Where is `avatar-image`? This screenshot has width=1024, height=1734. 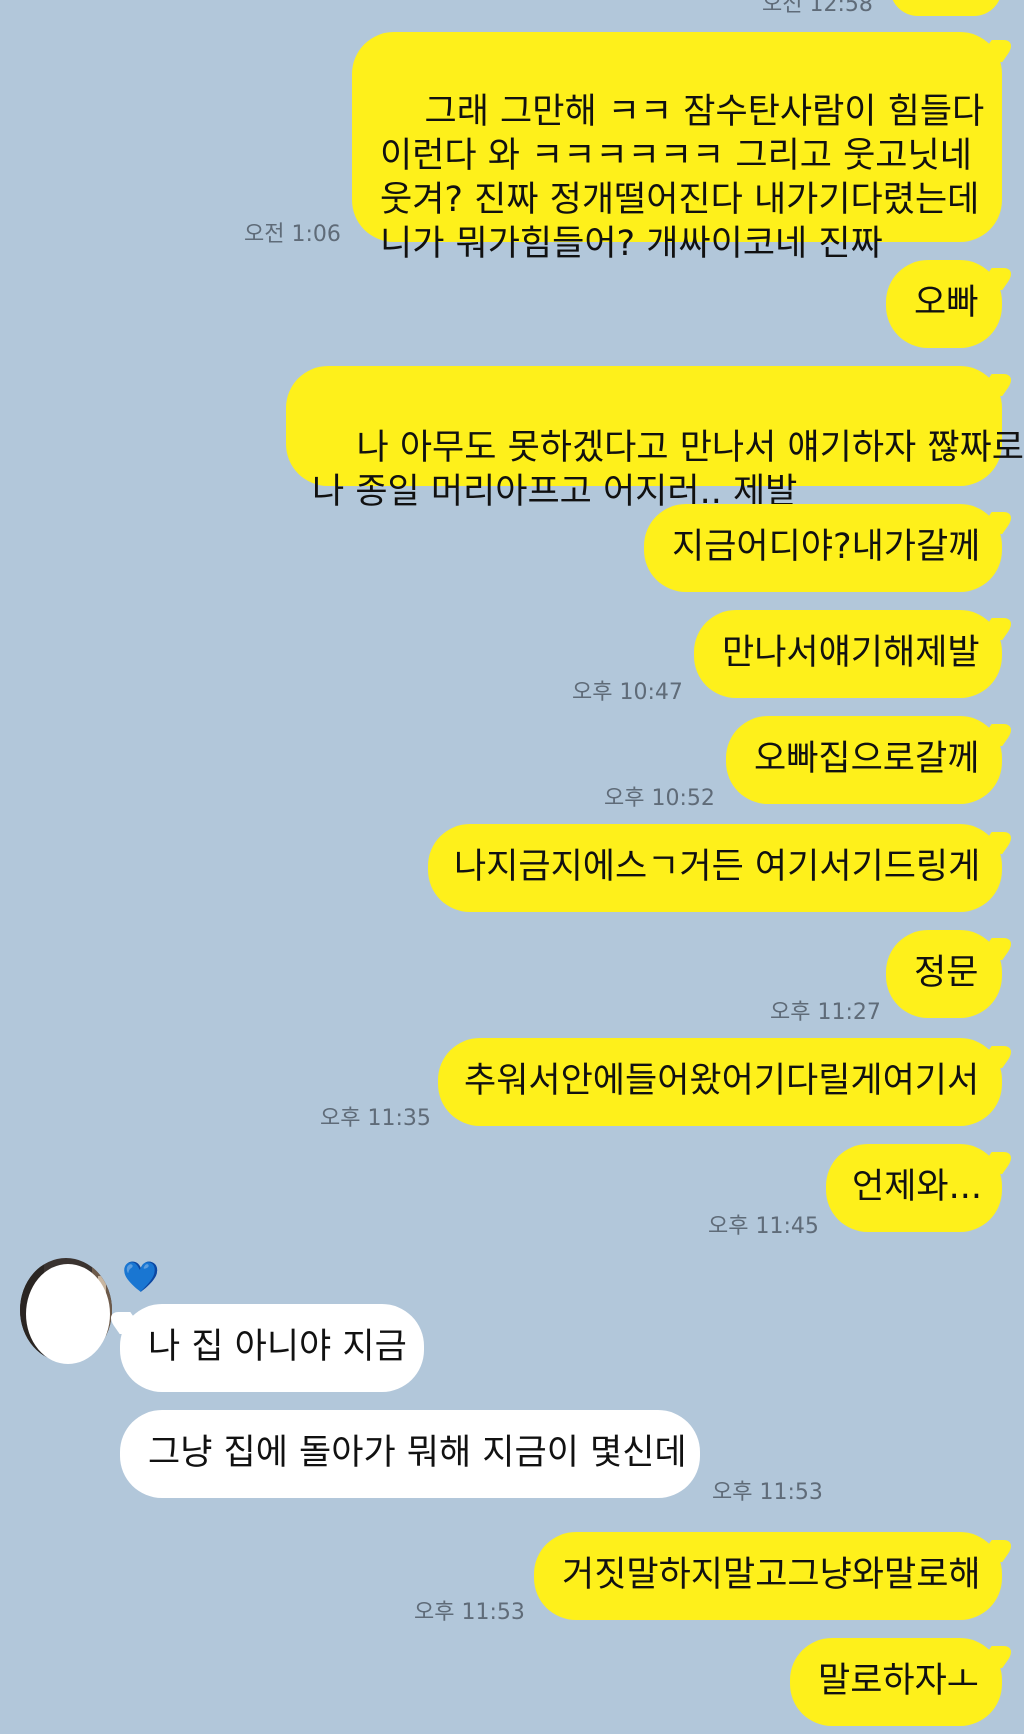
avatar-image is located at coordinates (66, 1311).